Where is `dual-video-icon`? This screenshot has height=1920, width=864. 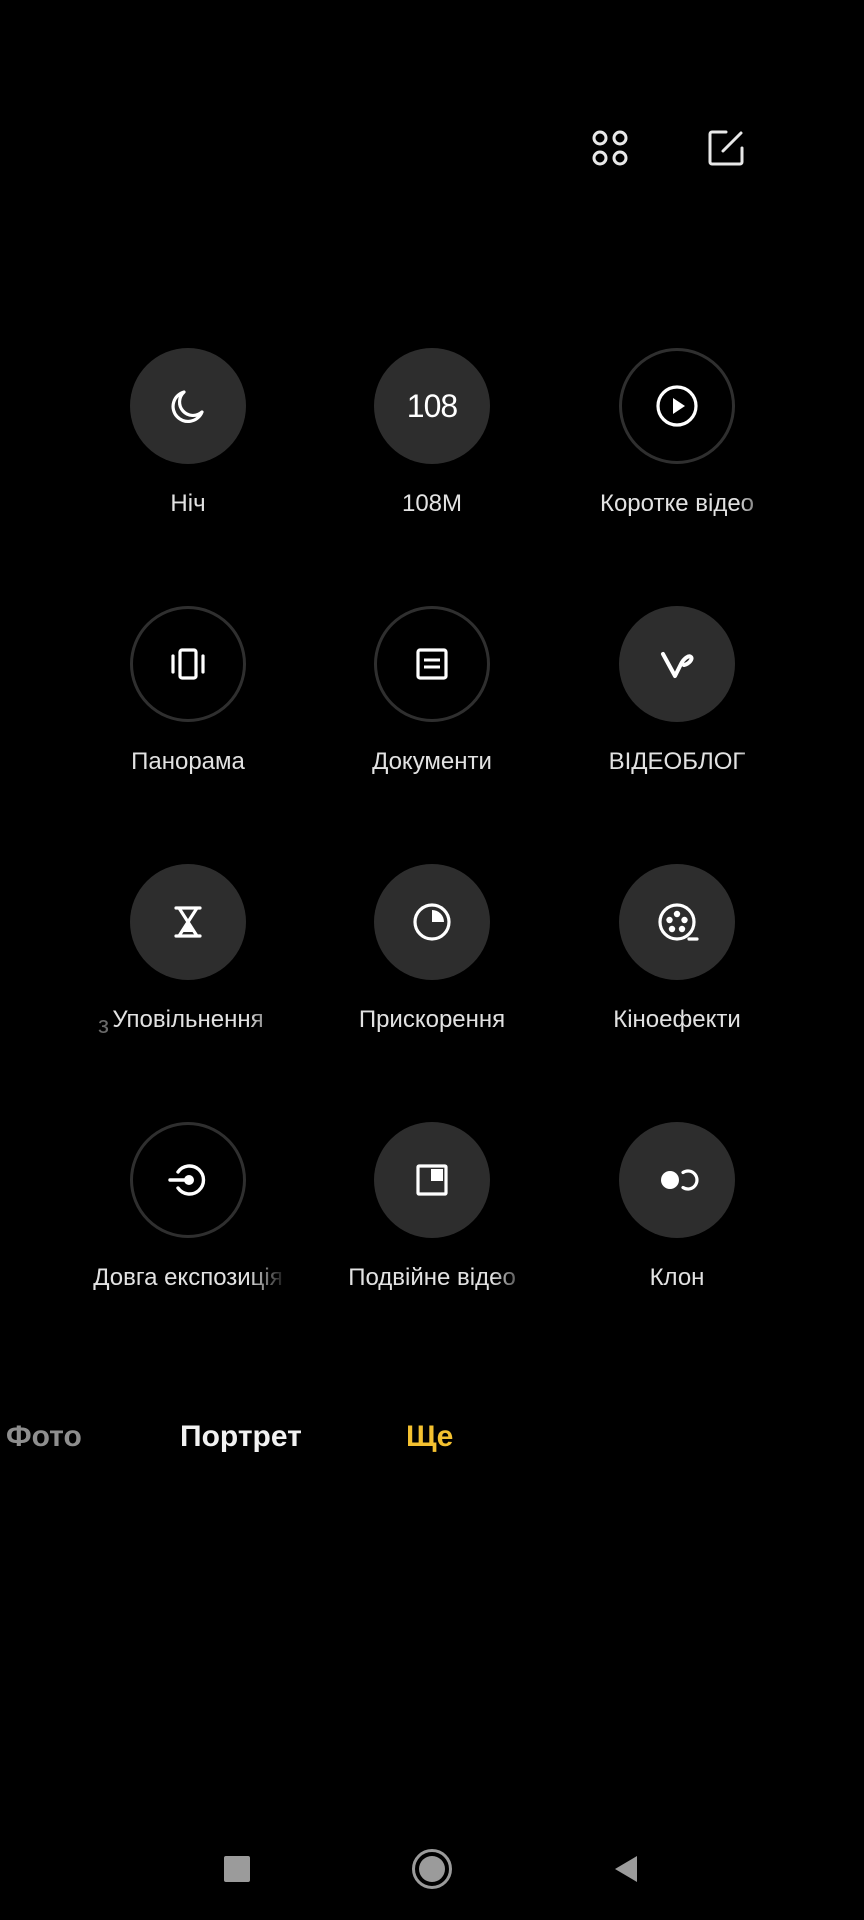 dual-video-icon is located at coordinates (432, 1180).